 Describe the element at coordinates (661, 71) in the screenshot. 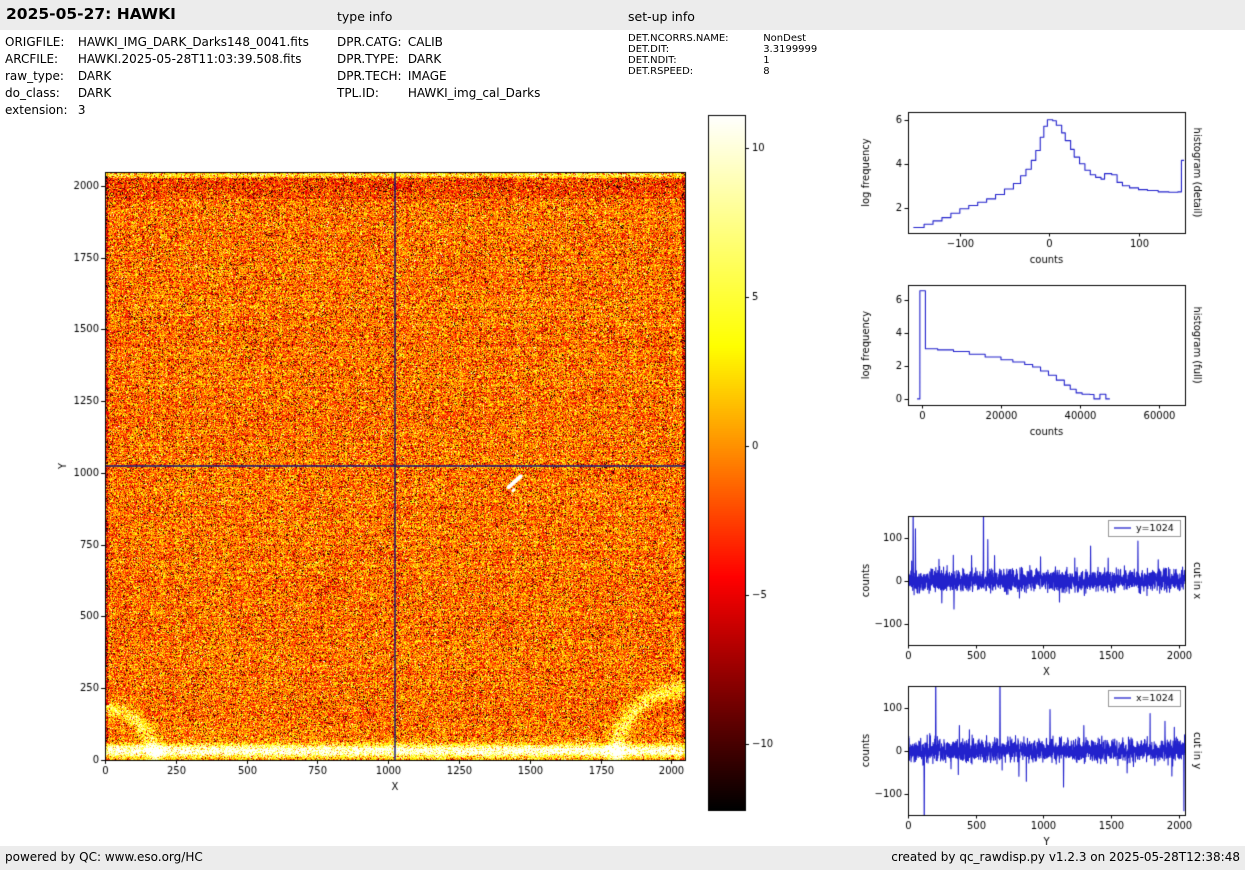

I see `meta-label: DET.RSPEED:` at that location.